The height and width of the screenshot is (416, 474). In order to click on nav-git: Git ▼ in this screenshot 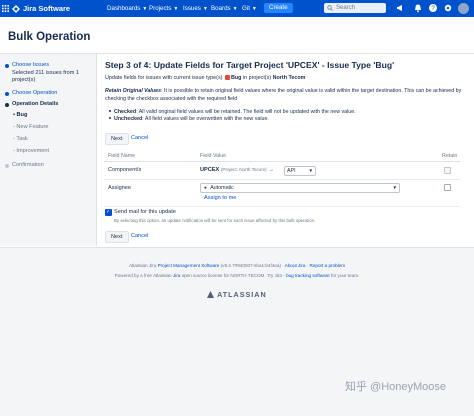, I will do `click(249, 8)`.